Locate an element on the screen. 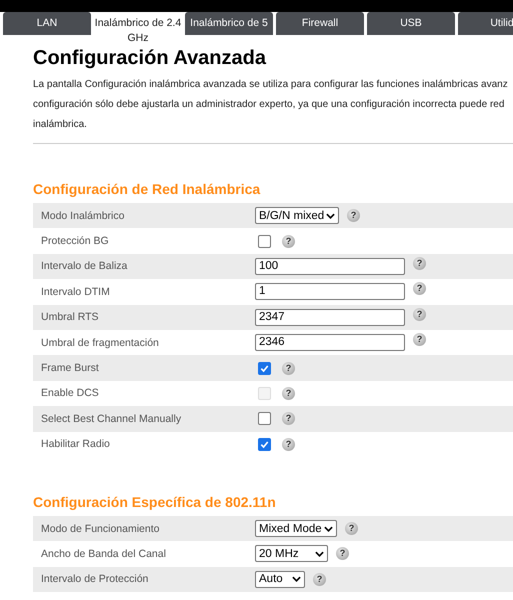 Image resolution: width=513 pixels, height=600 pixels. input-field: 2347 is located at coordinates (330, 317).